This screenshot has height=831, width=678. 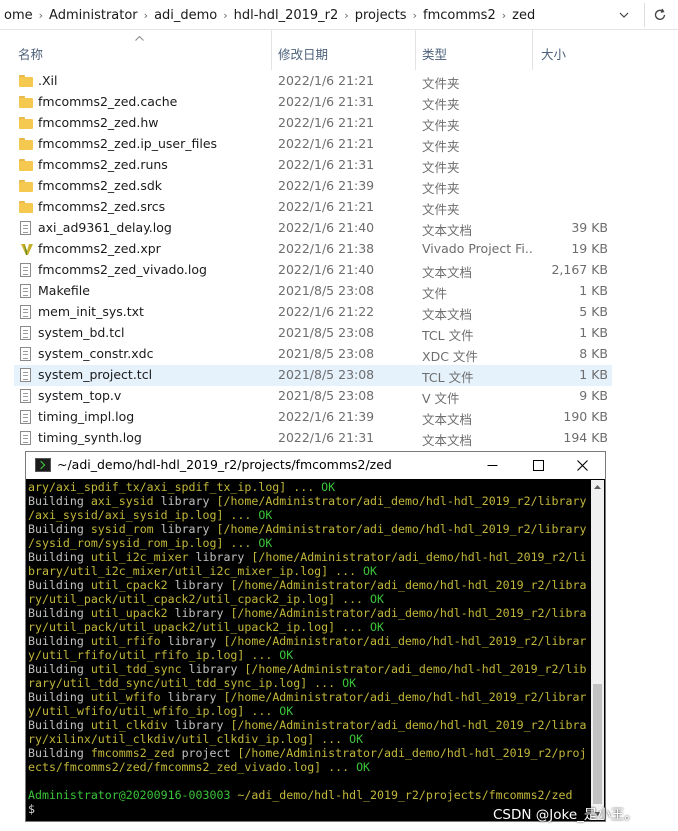 What do you see at coordinates (286, 15) in the screenshot?
I see `breadcrumb-item: hdl-hdl_2019_r2` at bounding box center [286, 15].